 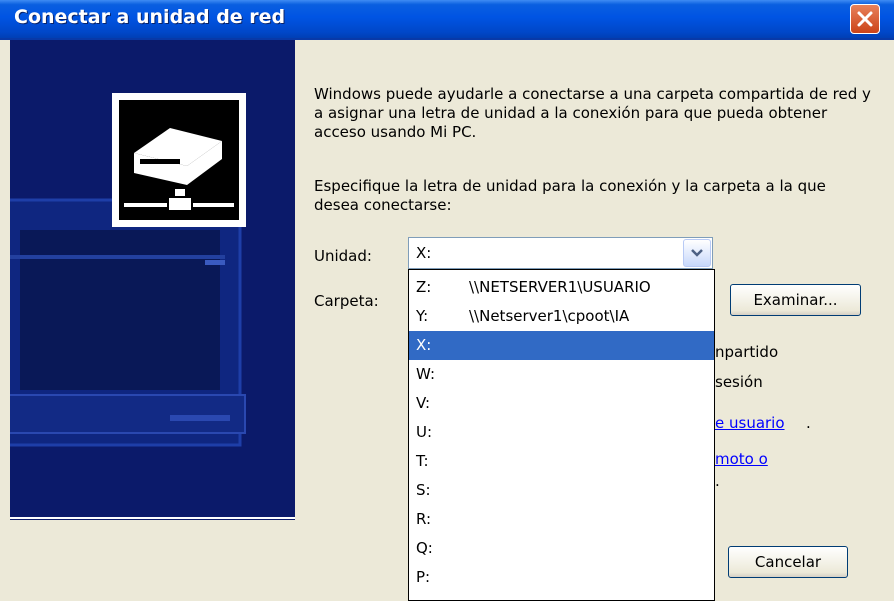 I want to click on dropdown-item-t: T:, so click(x=561, y=461).